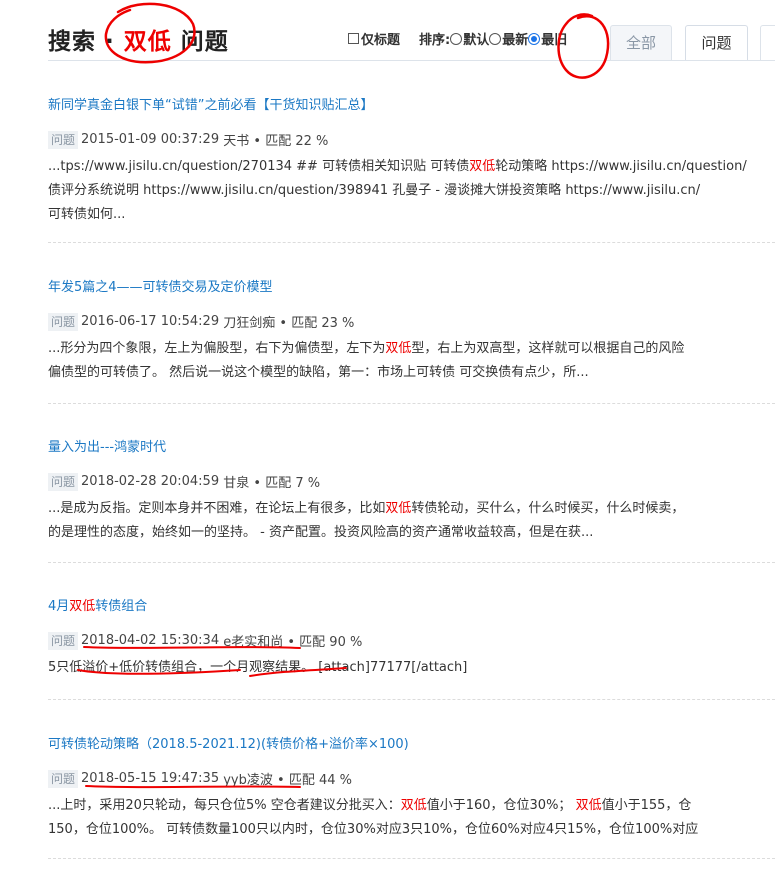 The image size is (775, 869). What do you see at coordinates (547, 38) in the screenshot?
I see `sort-option-oldest: 最旧` at bounding box center [547, 38].